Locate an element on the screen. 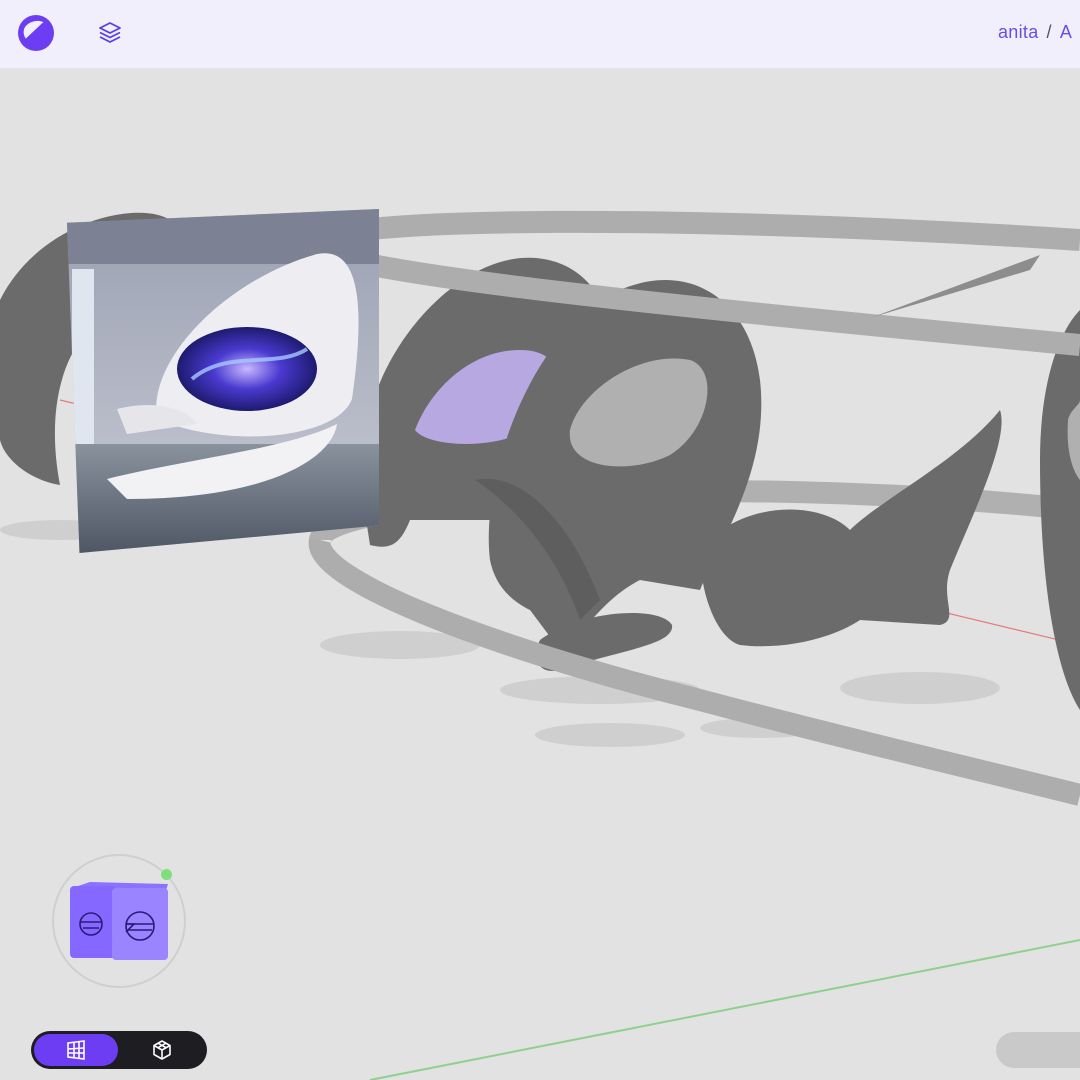 This screenshot has height=1080, width=1080. floorplan-view-button is located at coordinates (76, 1050).